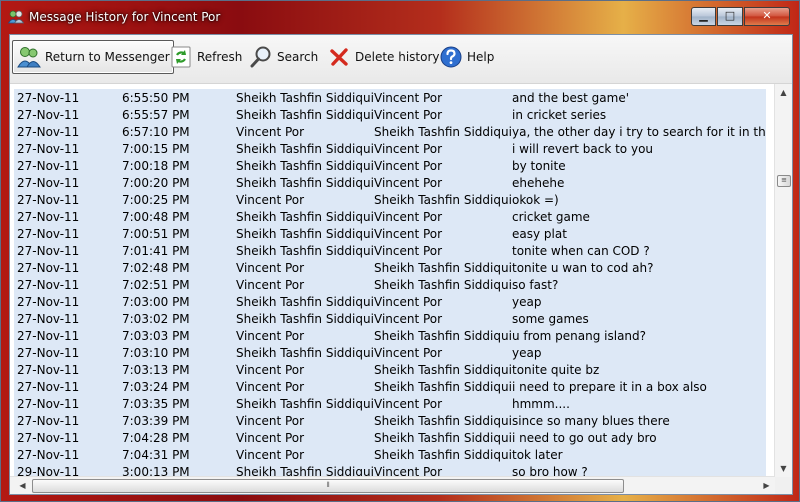 The image size is (800, 502). I want to click on search-button: Search, so click(283, 57).